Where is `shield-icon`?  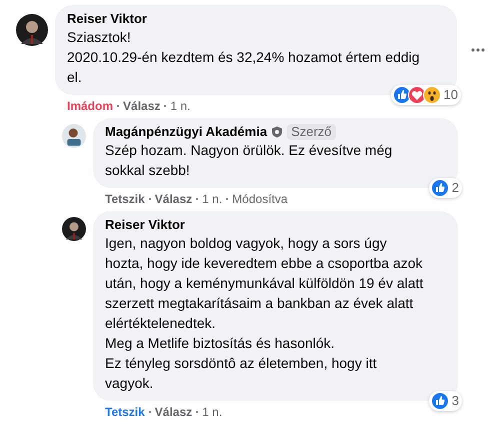
shield-icon is located at coordinates (277, 132).